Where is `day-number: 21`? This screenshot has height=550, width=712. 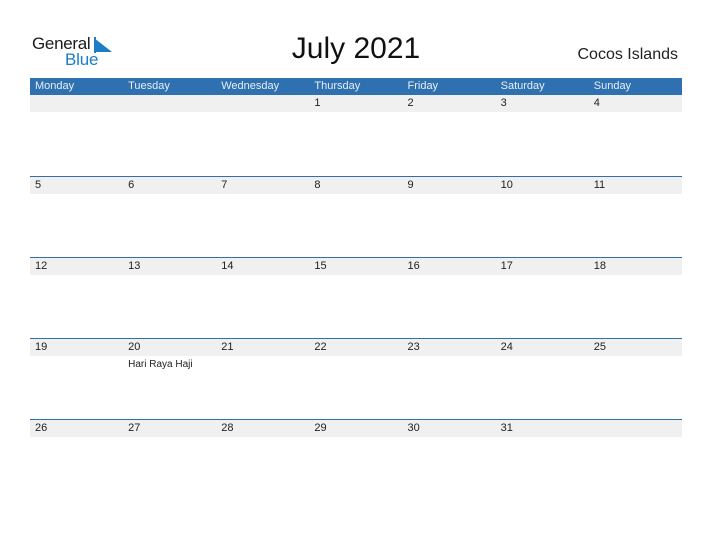
day-number: 21 is located at coordinates (227, 347).